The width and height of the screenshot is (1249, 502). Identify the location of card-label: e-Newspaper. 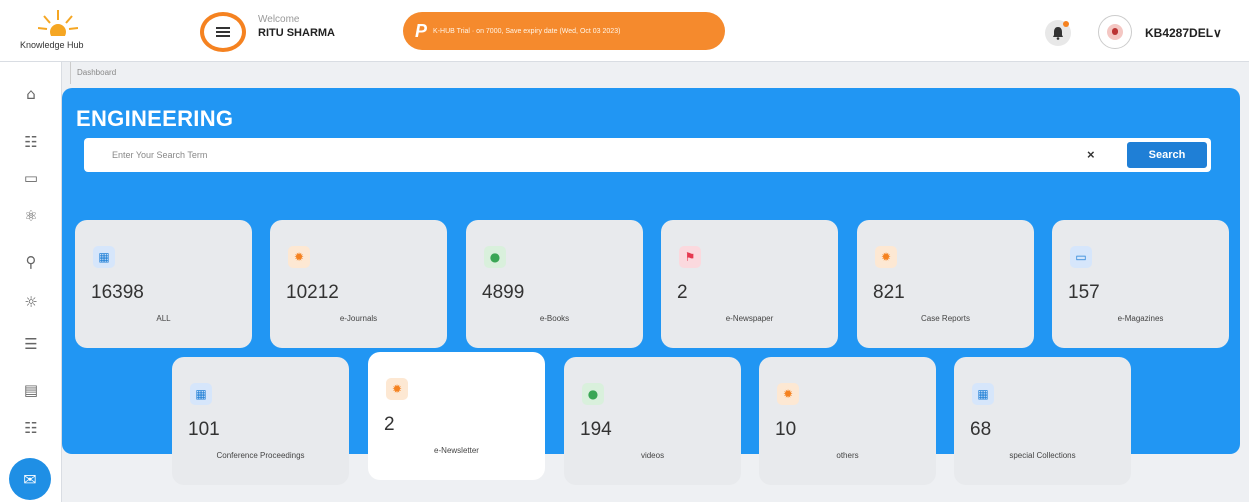
(749, 318).